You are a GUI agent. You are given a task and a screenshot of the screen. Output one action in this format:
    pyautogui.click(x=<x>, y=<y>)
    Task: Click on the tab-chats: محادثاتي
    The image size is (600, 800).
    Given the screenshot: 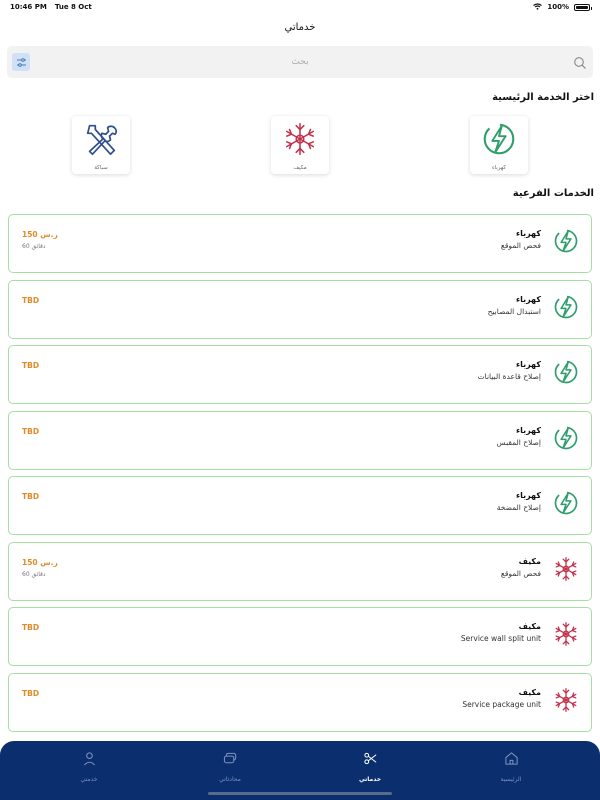 What is the action you would take?
    pyautogui.click(x=230, y=767)
    